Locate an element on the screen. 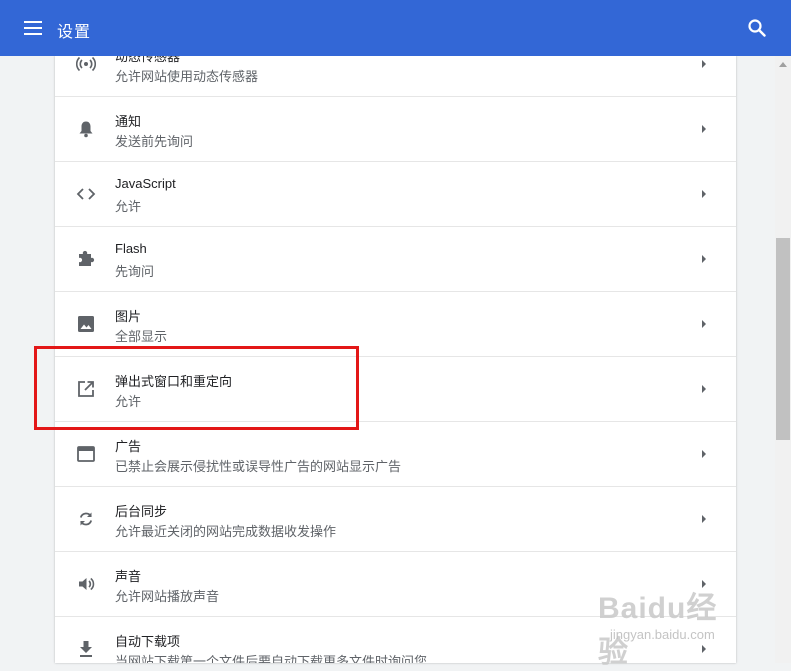  sync-icon is located at coordinates (86, 519).